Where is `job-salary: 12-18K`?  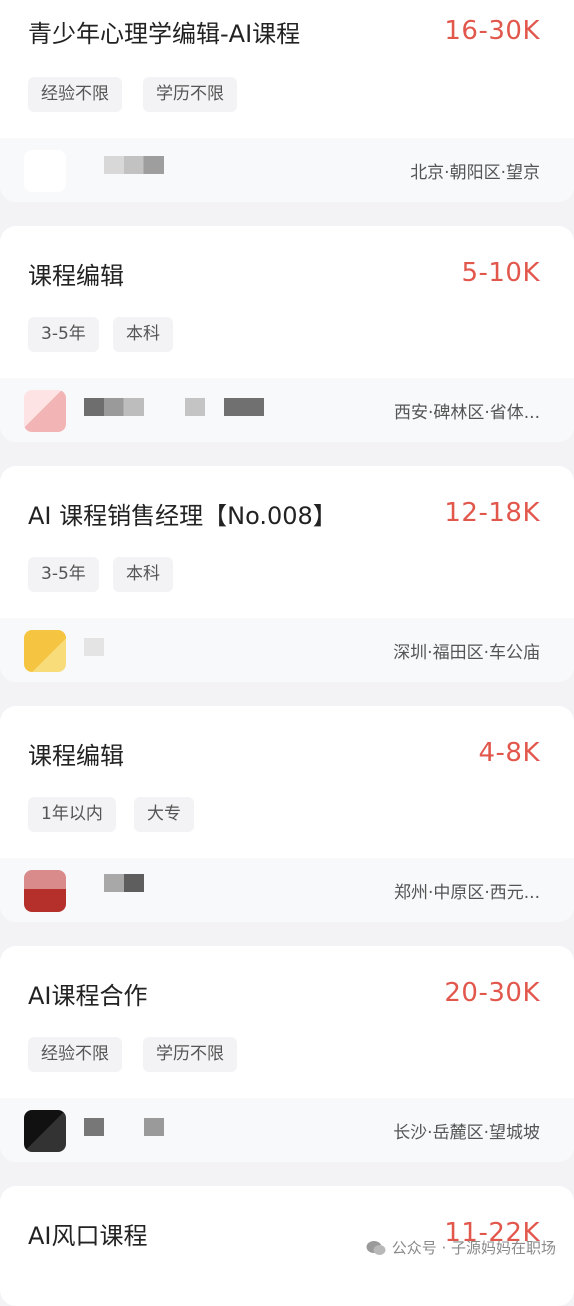
job-salary: 12-18K is located at coordinates (492, 513).